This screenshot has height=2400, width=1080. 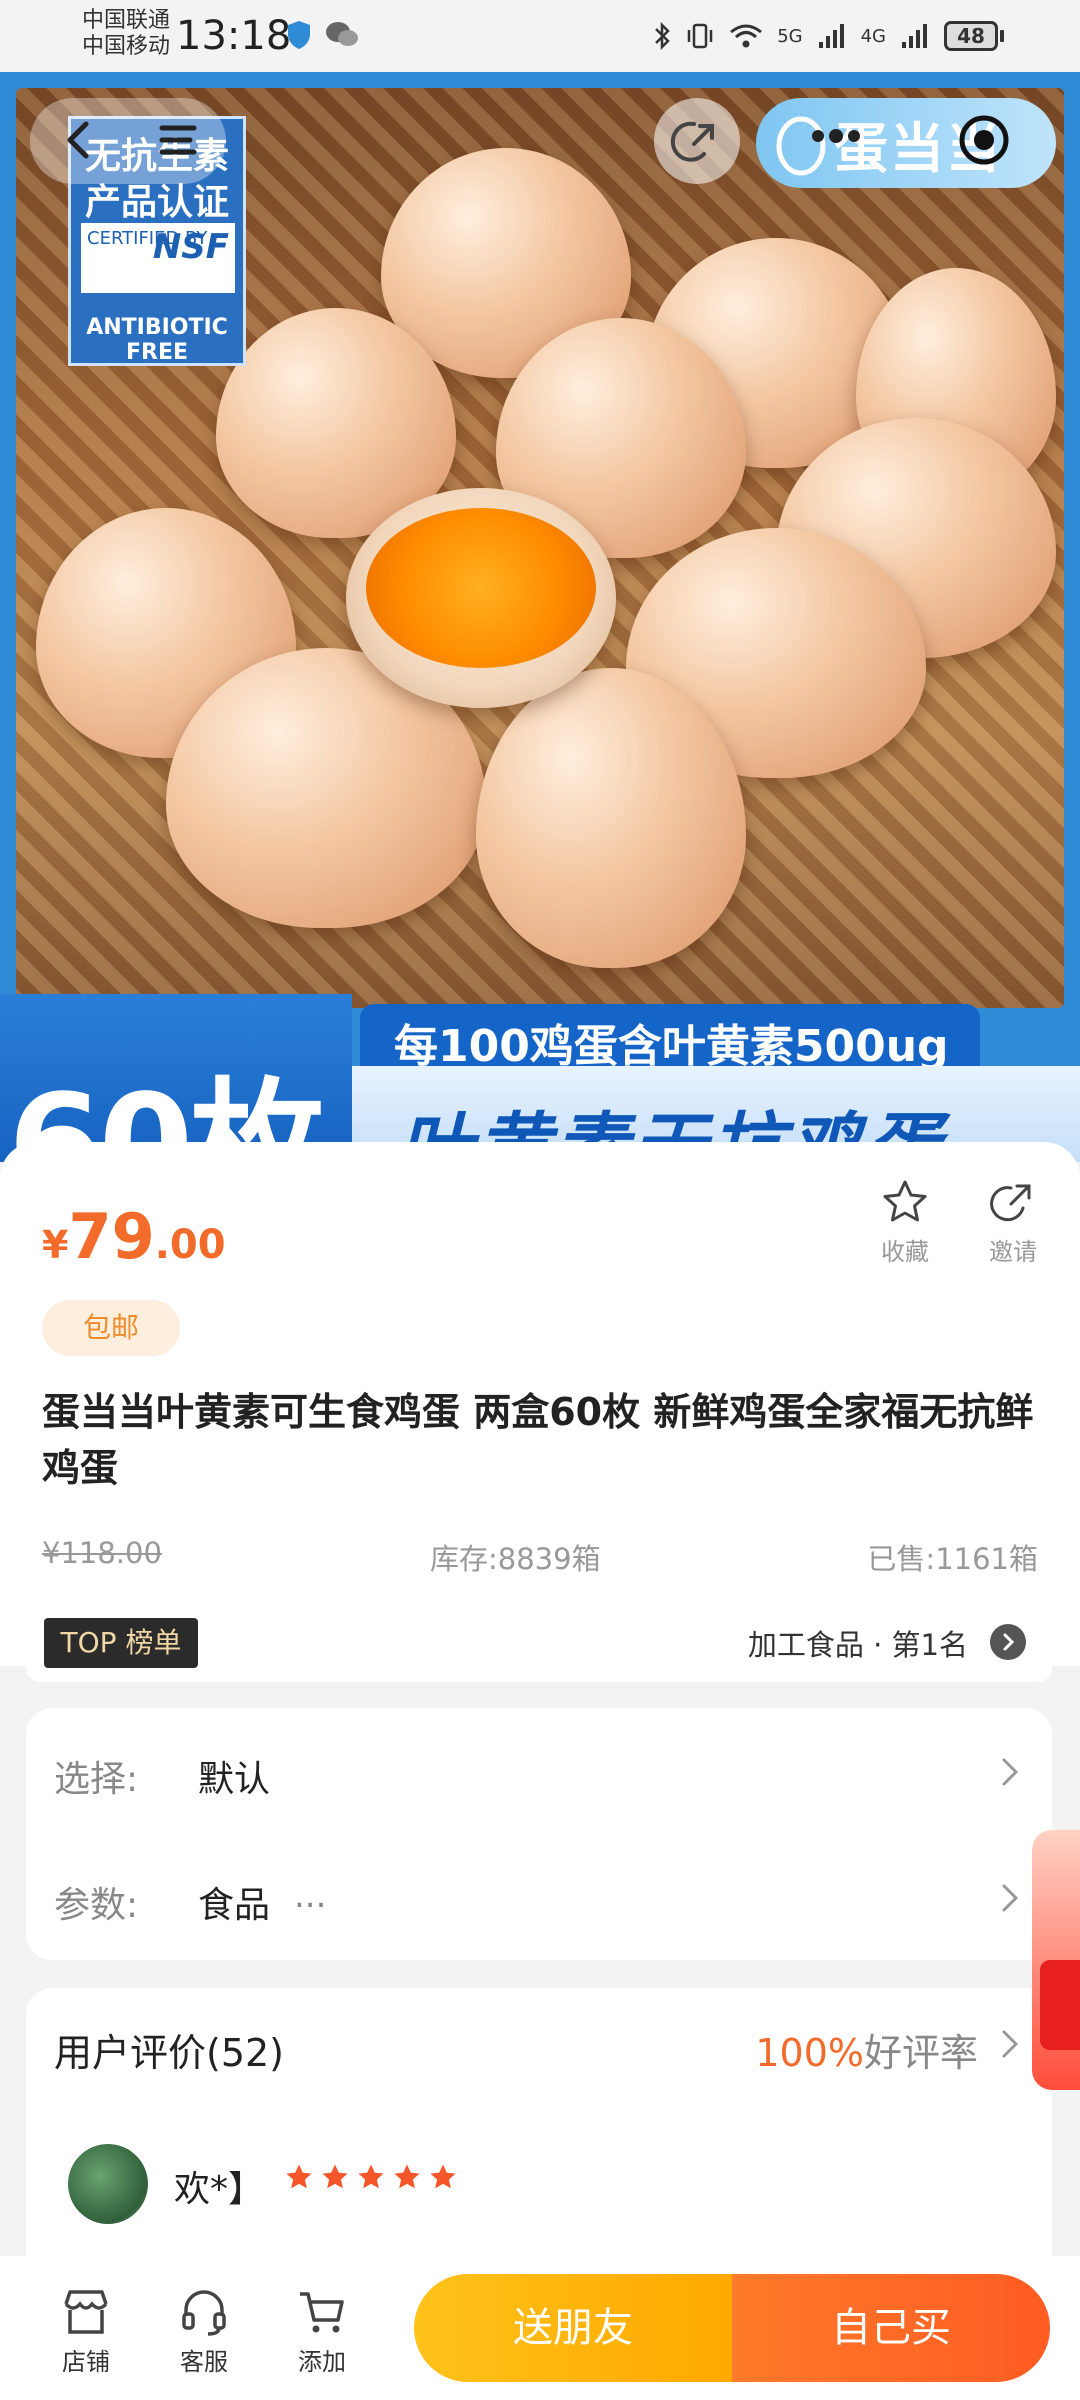 What do you see at coordinates (96, 1779) in the screenshot?
I see `spec-select-key: 选择:` at bounding box center [96, 1779].